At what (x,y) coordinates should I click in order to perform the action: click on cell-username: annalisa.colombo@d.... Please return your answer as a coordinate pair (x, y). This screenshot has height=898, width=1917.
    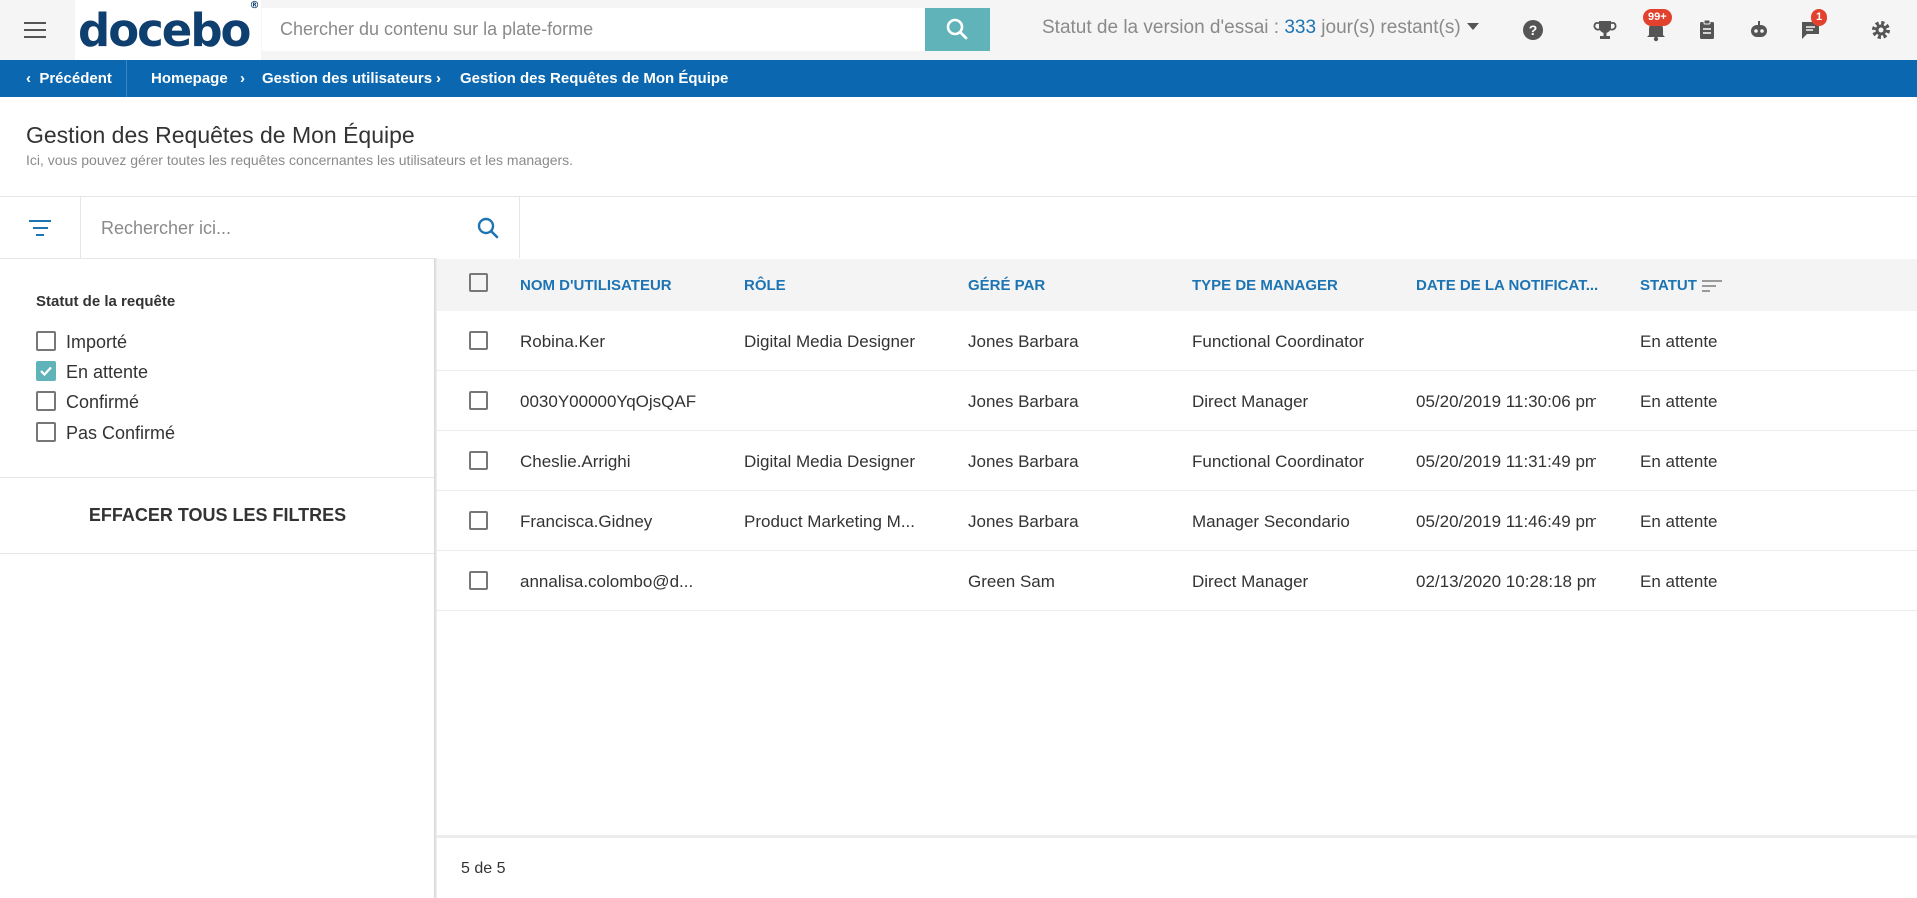
    Looking at the image, I should click on (607, 581).